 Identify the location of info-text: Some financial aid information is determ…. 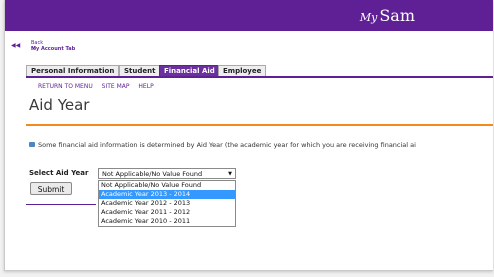
(227, 145).